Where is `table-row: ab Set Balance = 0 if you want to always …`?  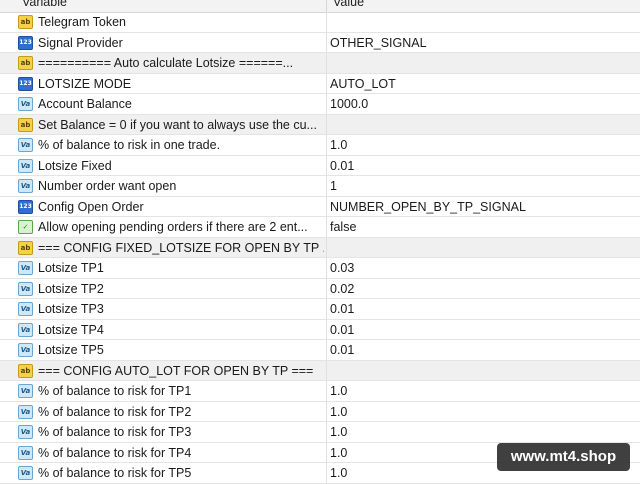 table-row: ab Set Balance = 0 if you want to always … is located at coordinates (320, 124).